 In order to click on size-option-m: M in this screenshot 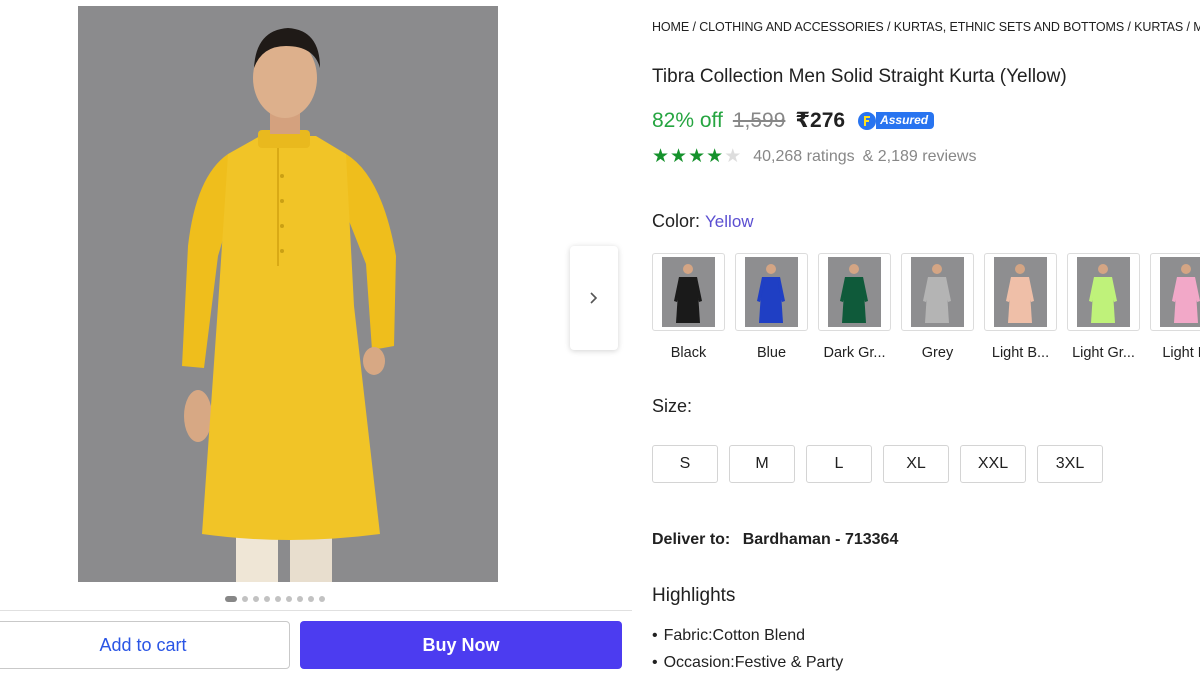, I will do `click(762, 464)`.